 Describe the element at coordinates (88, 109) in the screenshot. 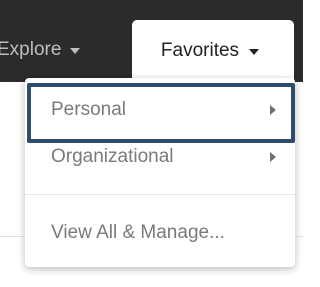

I see `menu-item-label: Personal` at that location.